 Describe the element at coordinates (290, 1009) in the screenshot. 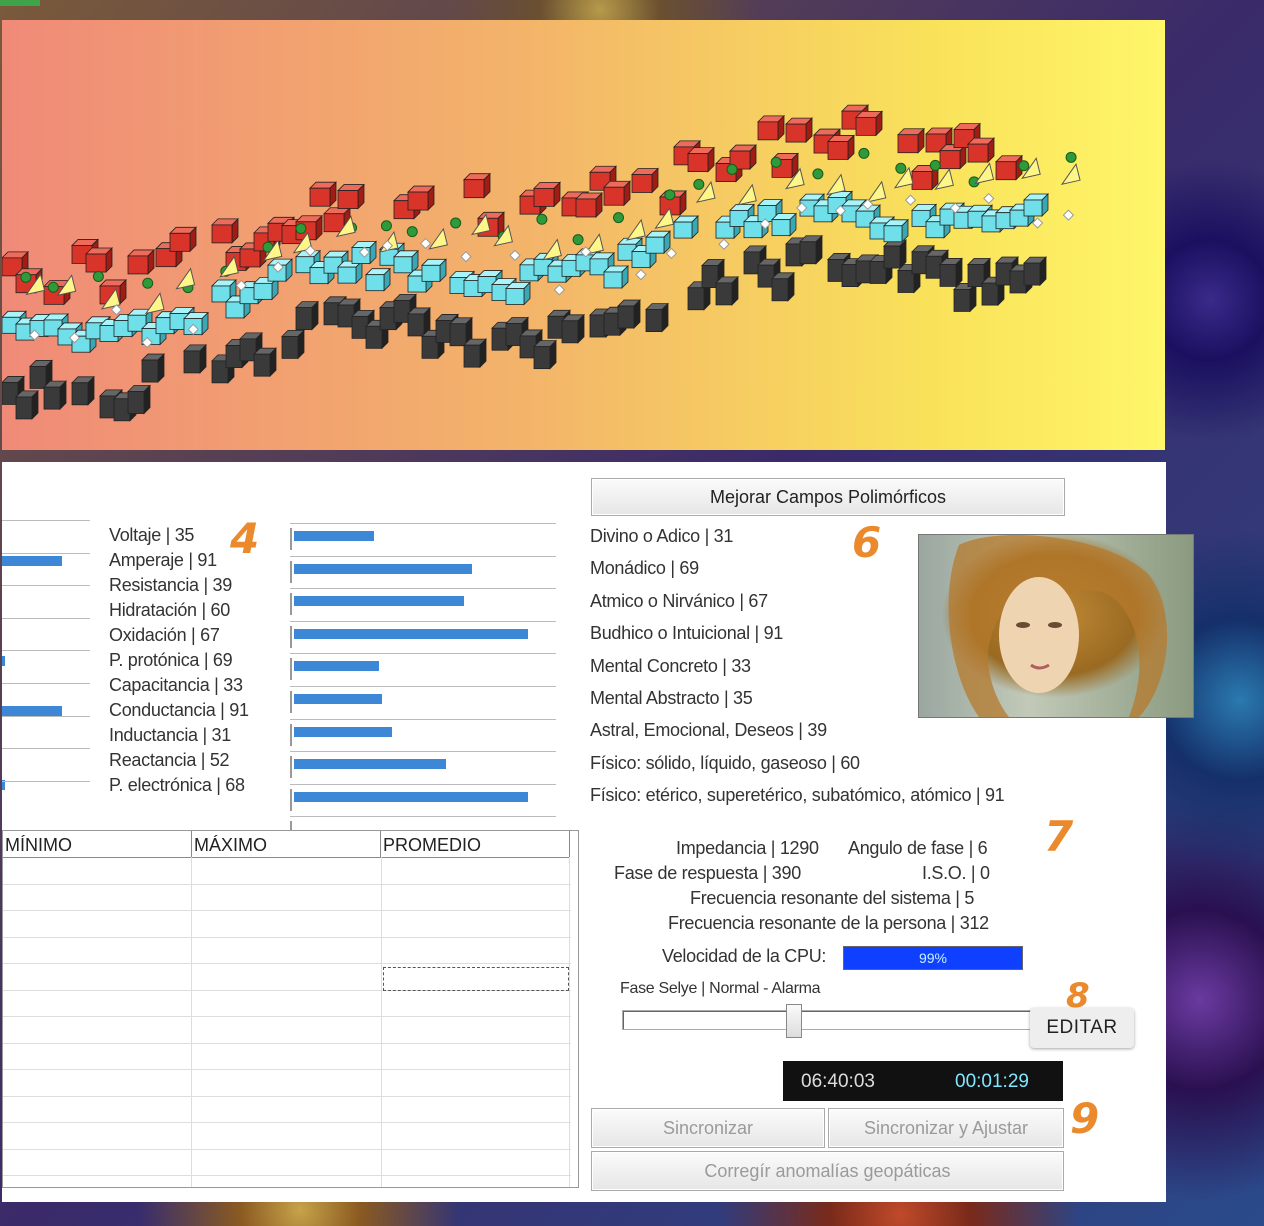

I see `readings-table: MÍNIMO MÁXIMO PROMEDIO` at that location.